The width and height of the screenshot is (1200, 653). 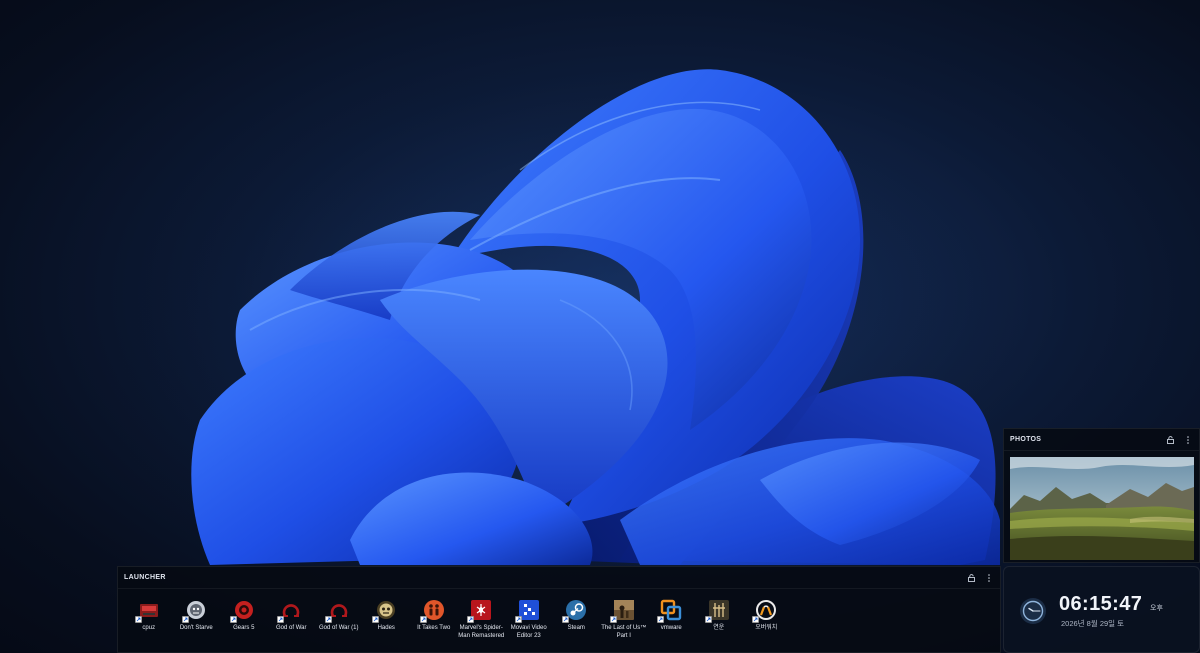 I want to click on clock-icon, so click(x=1033, y=611).